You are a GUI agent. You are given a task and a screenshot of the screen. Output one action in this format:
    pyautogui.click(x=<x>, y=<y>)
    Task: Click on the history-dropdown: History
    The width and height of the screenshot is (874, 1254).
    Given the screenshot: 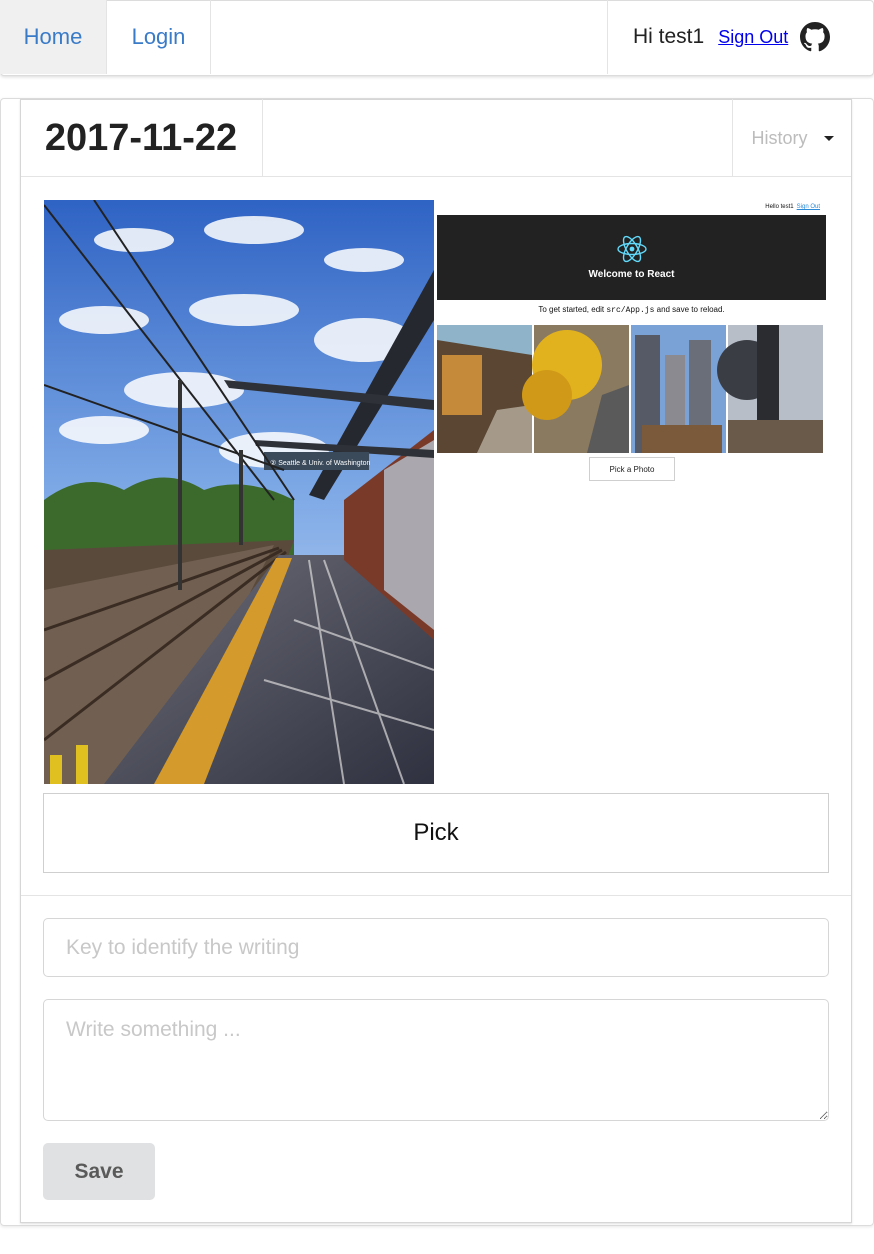 What is the action you would take?
    pyautogui.click(x=792, y=138)
    